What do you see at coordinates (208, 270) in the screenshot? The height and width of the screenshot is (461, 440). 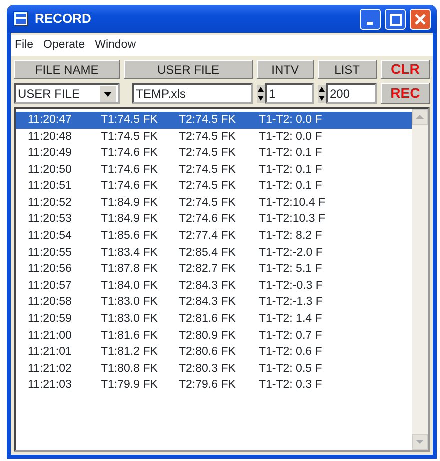 I see `log-cell-text: T2:82.7 FK` at bounding box center [208, 270].